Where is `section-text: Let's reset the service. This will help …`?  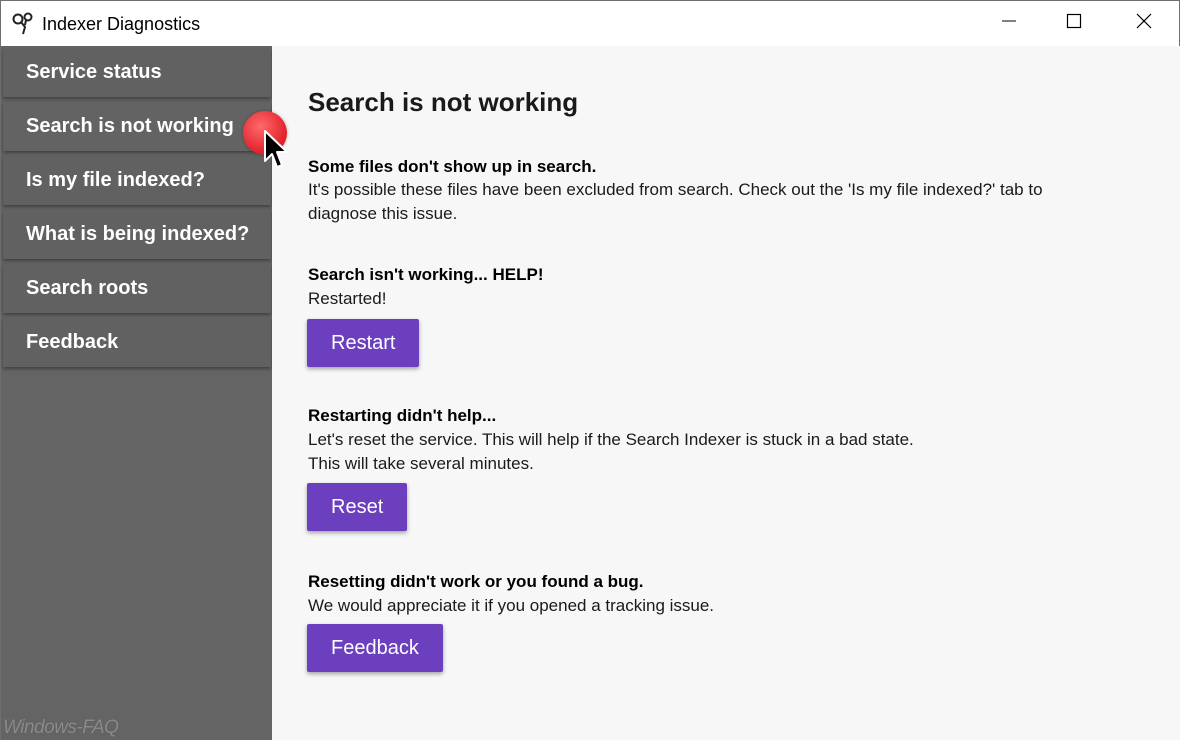
section-text: Let's reset the service. This will help … is located at coordinates (708, 452).